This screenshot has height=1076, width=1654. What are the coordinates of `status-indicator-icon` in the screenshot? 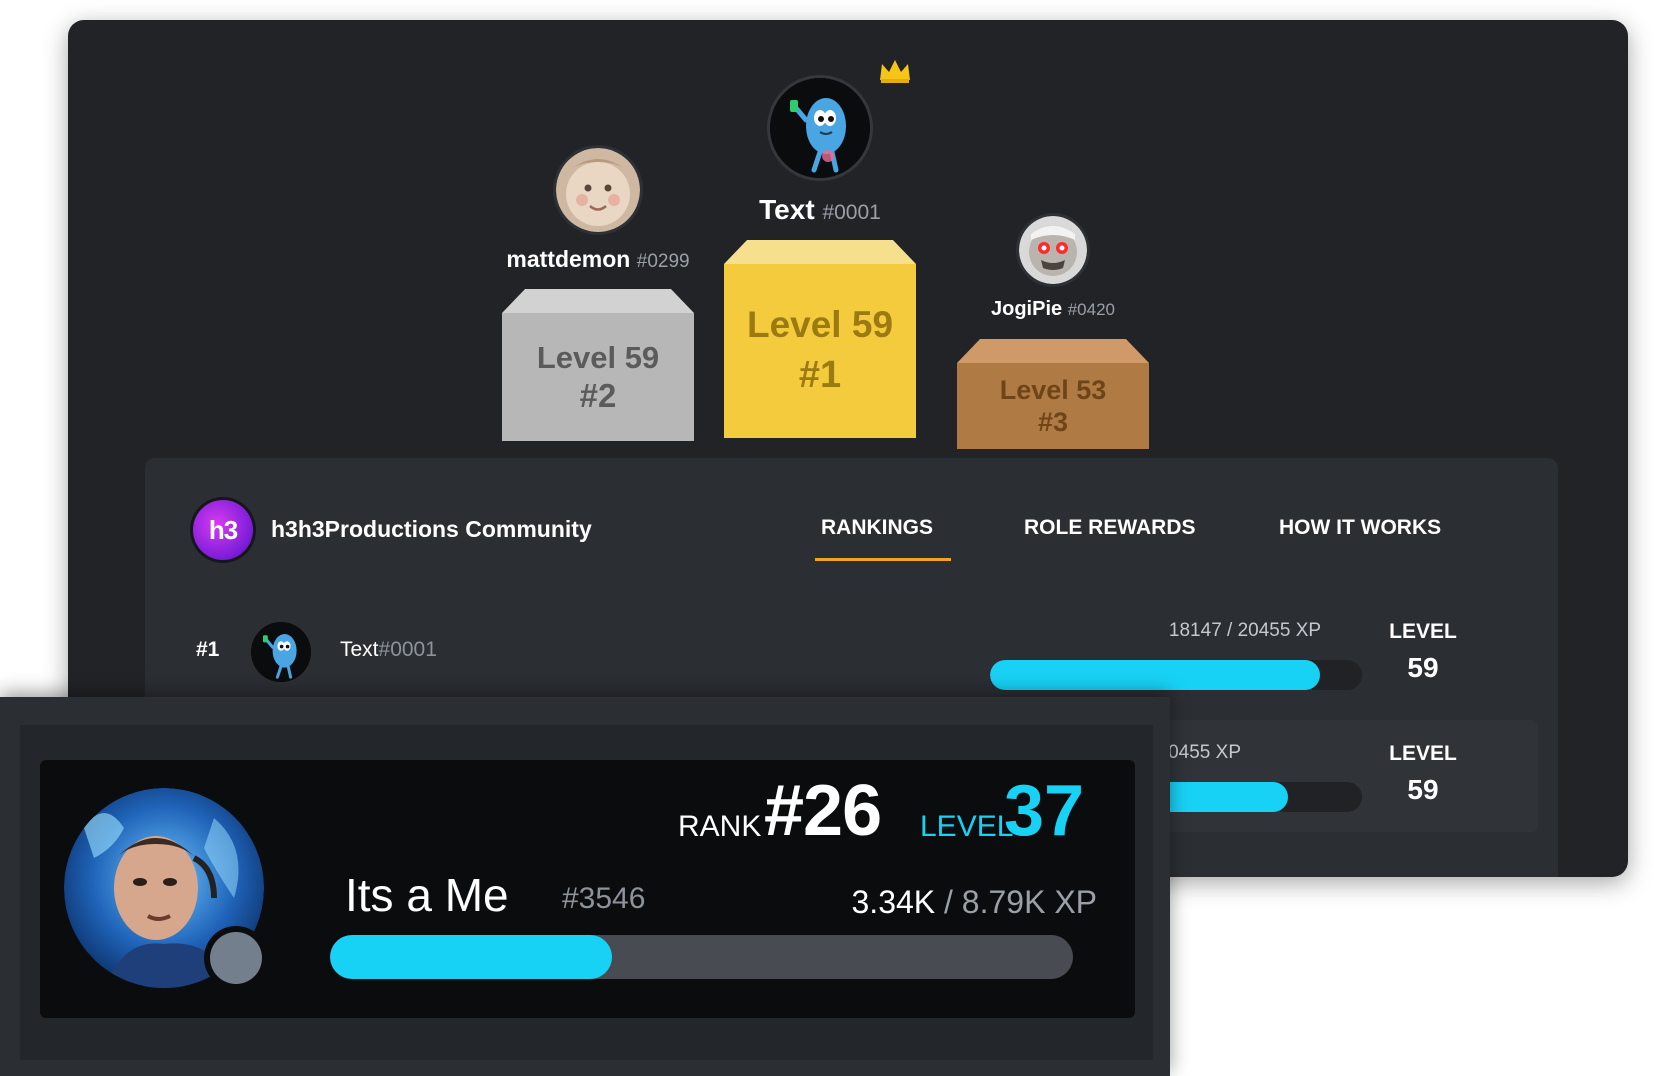 It's located at (236, 958).